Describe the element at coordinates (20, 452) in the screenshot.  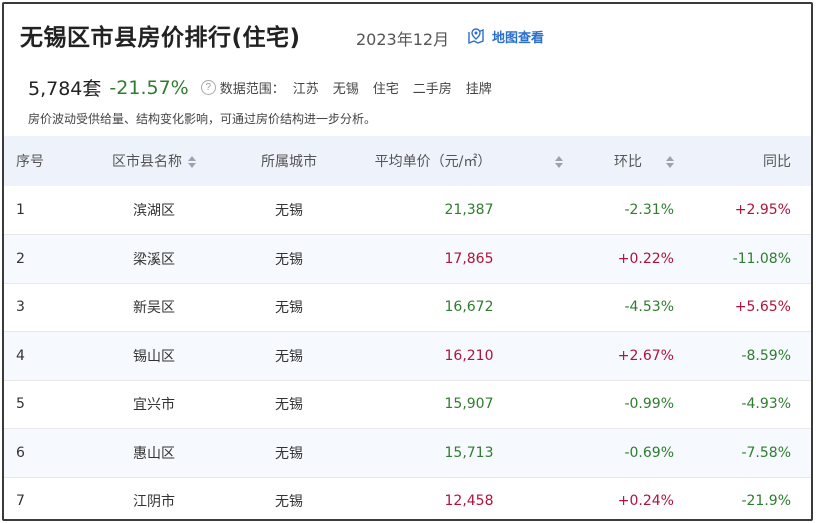
I see `row-index: 6` at that location.